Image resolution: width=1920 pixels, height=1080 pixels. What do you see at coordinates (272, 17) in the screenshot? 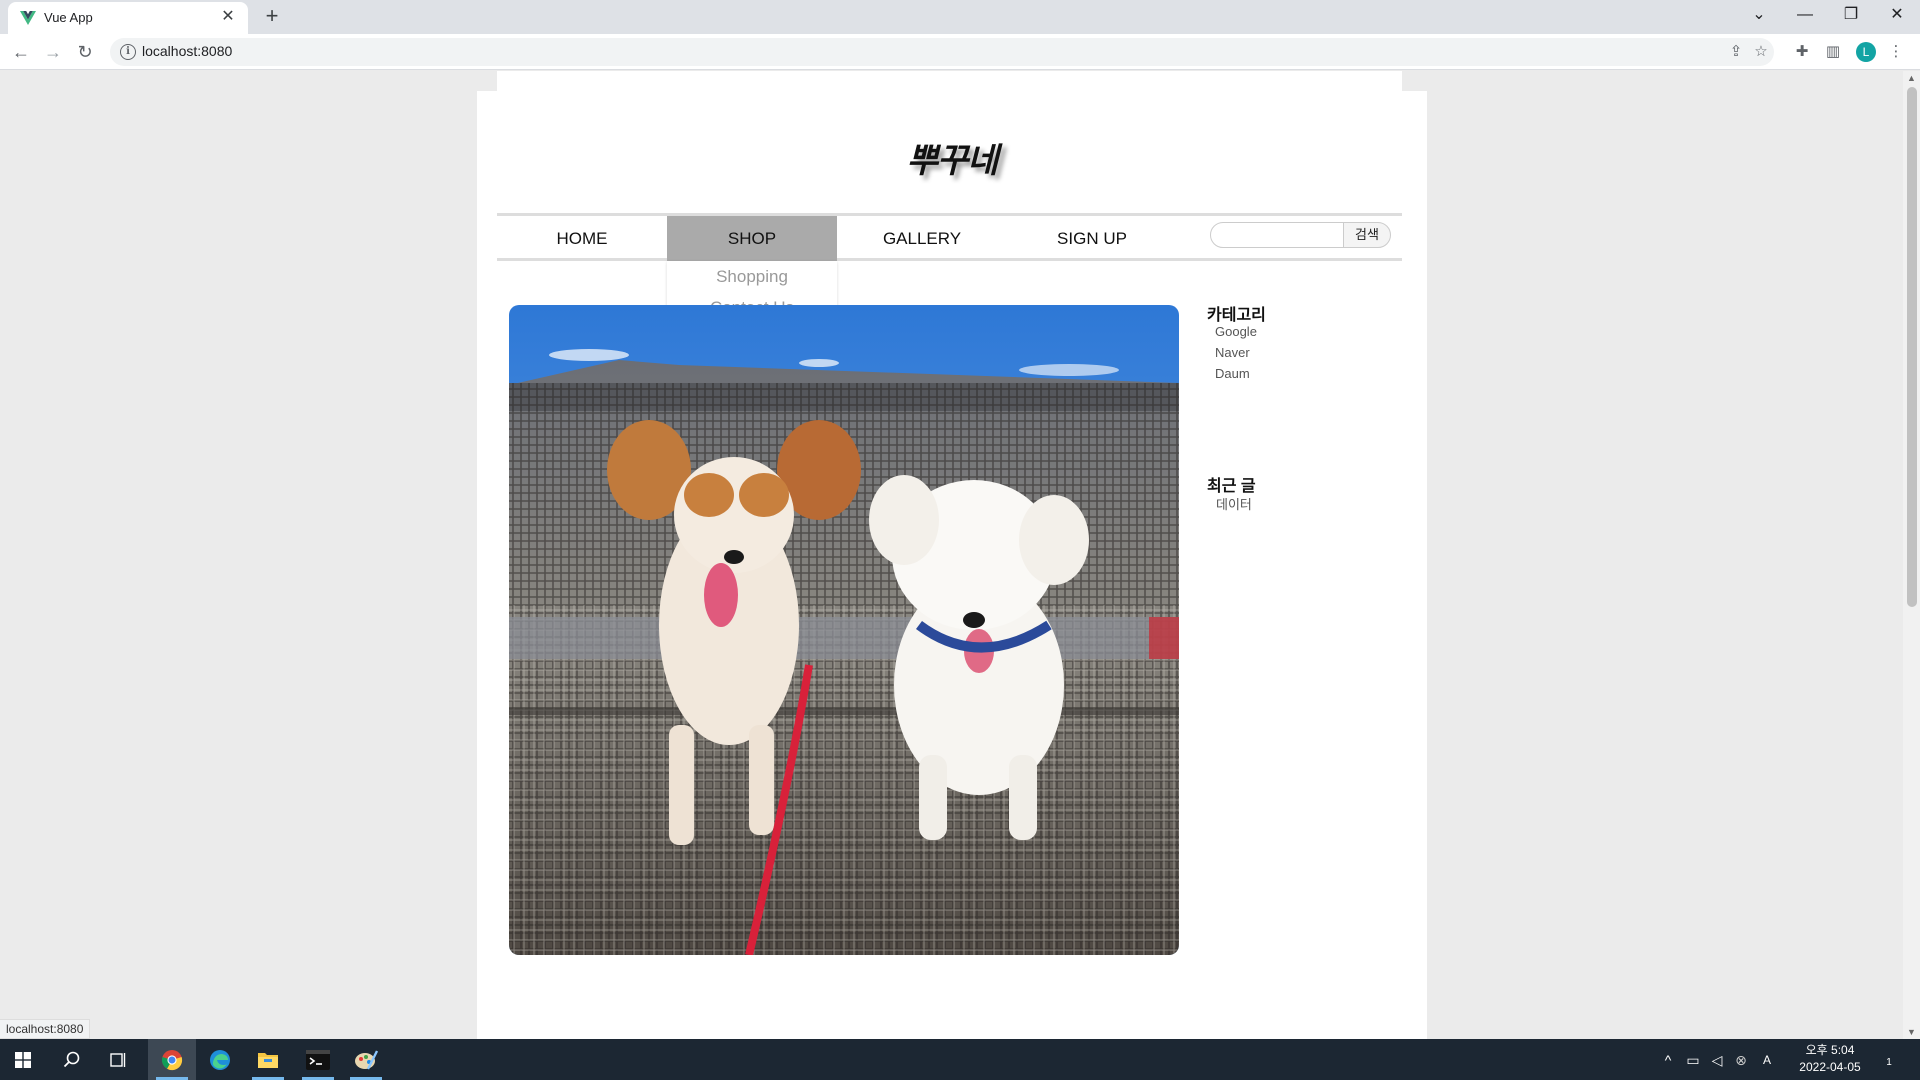
I see `new-tab-button: +` at bounding box center [272, 17].